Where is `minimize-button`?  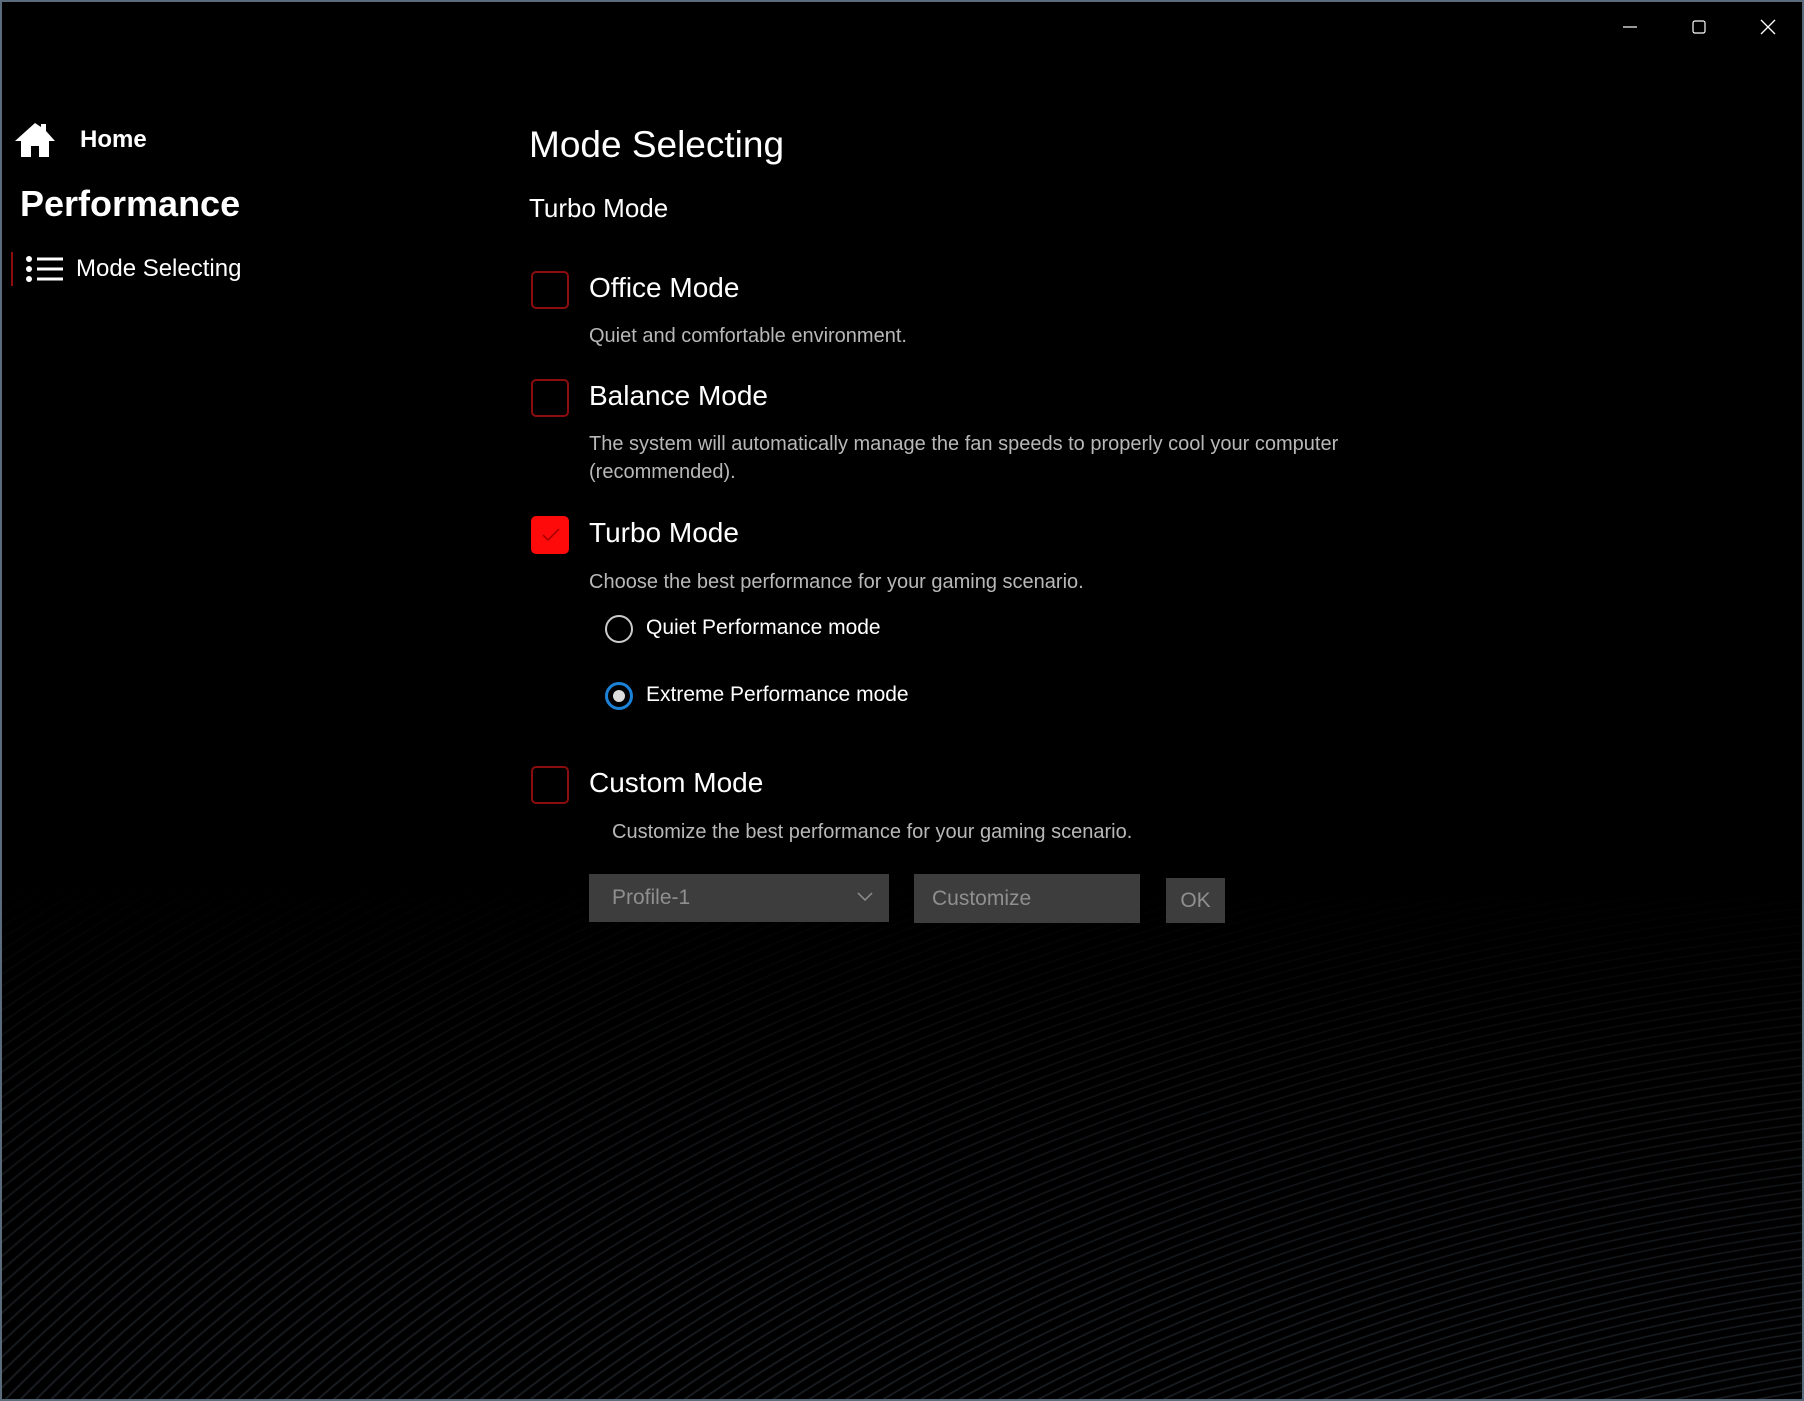
minimize-button is located at coordinates (1630, 27).